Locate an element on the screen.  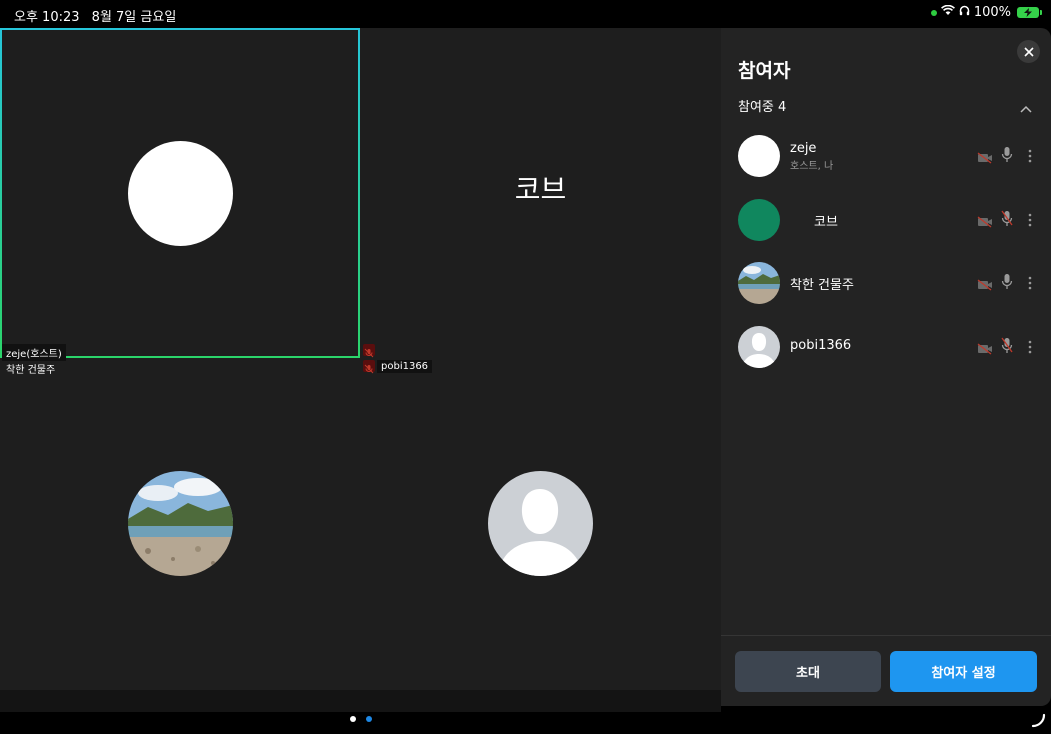
avatar-pobi-default is located at coordinates (540, 523).